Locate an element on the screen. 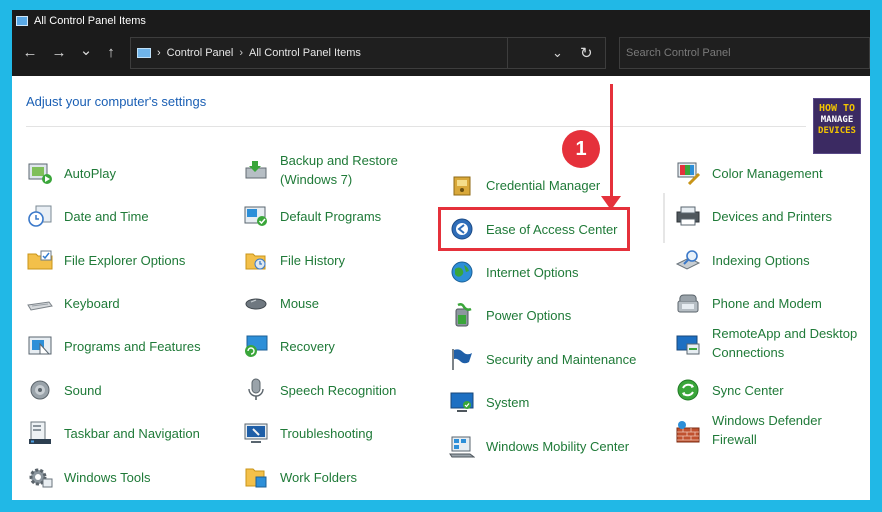 The width and height of the screenshot is (882, 512). remote-icon is located at coordinates (688, 345).